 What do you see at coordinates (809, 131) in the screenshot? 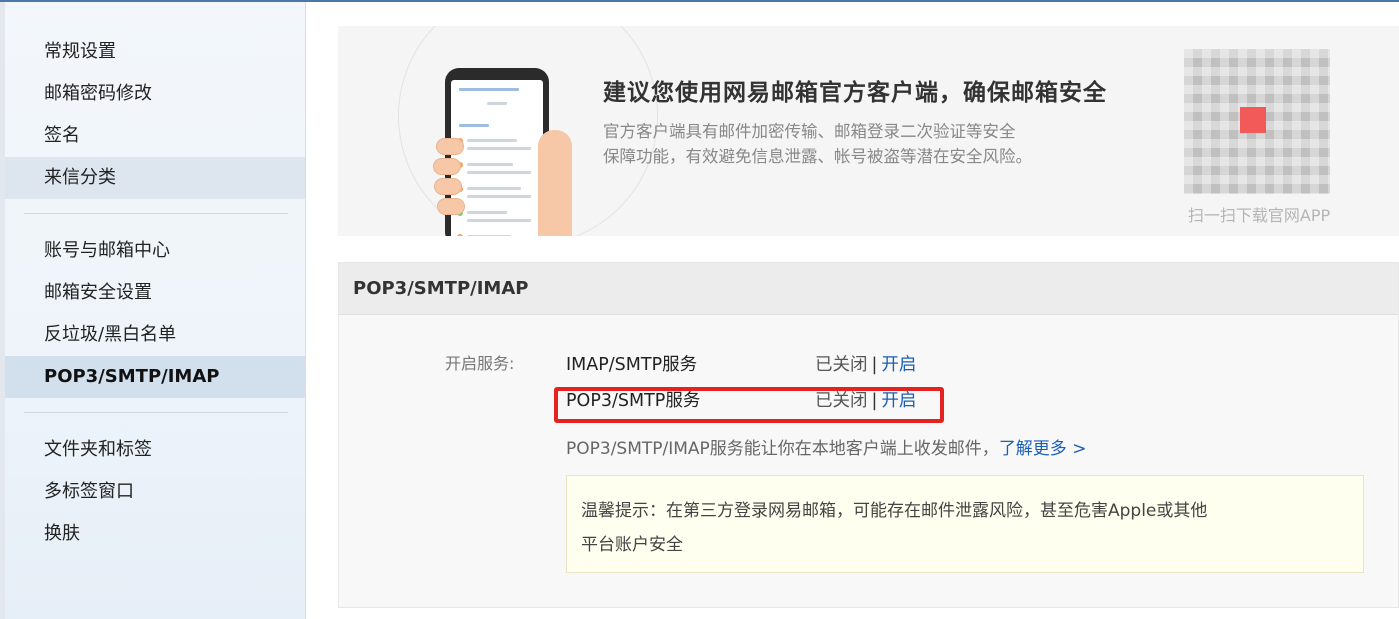
I see `banner-desc-line: 官方客户端具有邮件加密传输、邮箱登录二次验证等安全` at bounding box center [809, 131].